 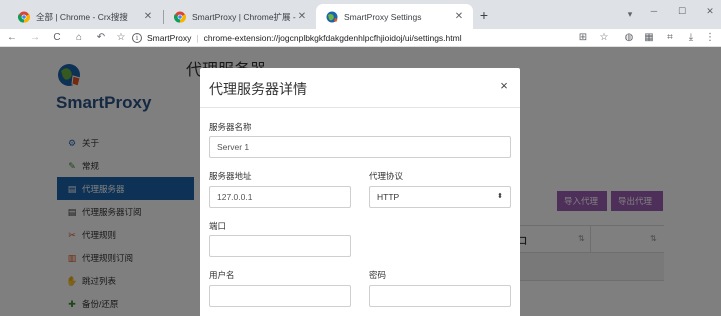 I want to click on tab-title: SmartProxy Settings, so click(x=383, y=16).